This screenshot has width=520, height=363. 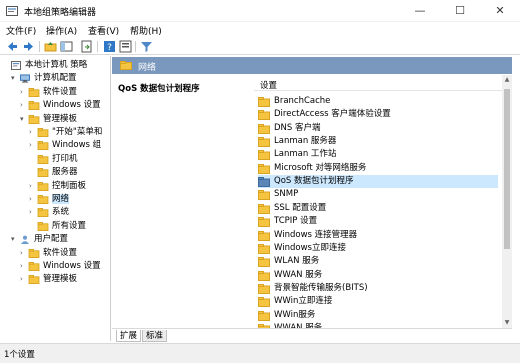 I want to click on tree-item: 所有设置, so click(x=57, y=226).